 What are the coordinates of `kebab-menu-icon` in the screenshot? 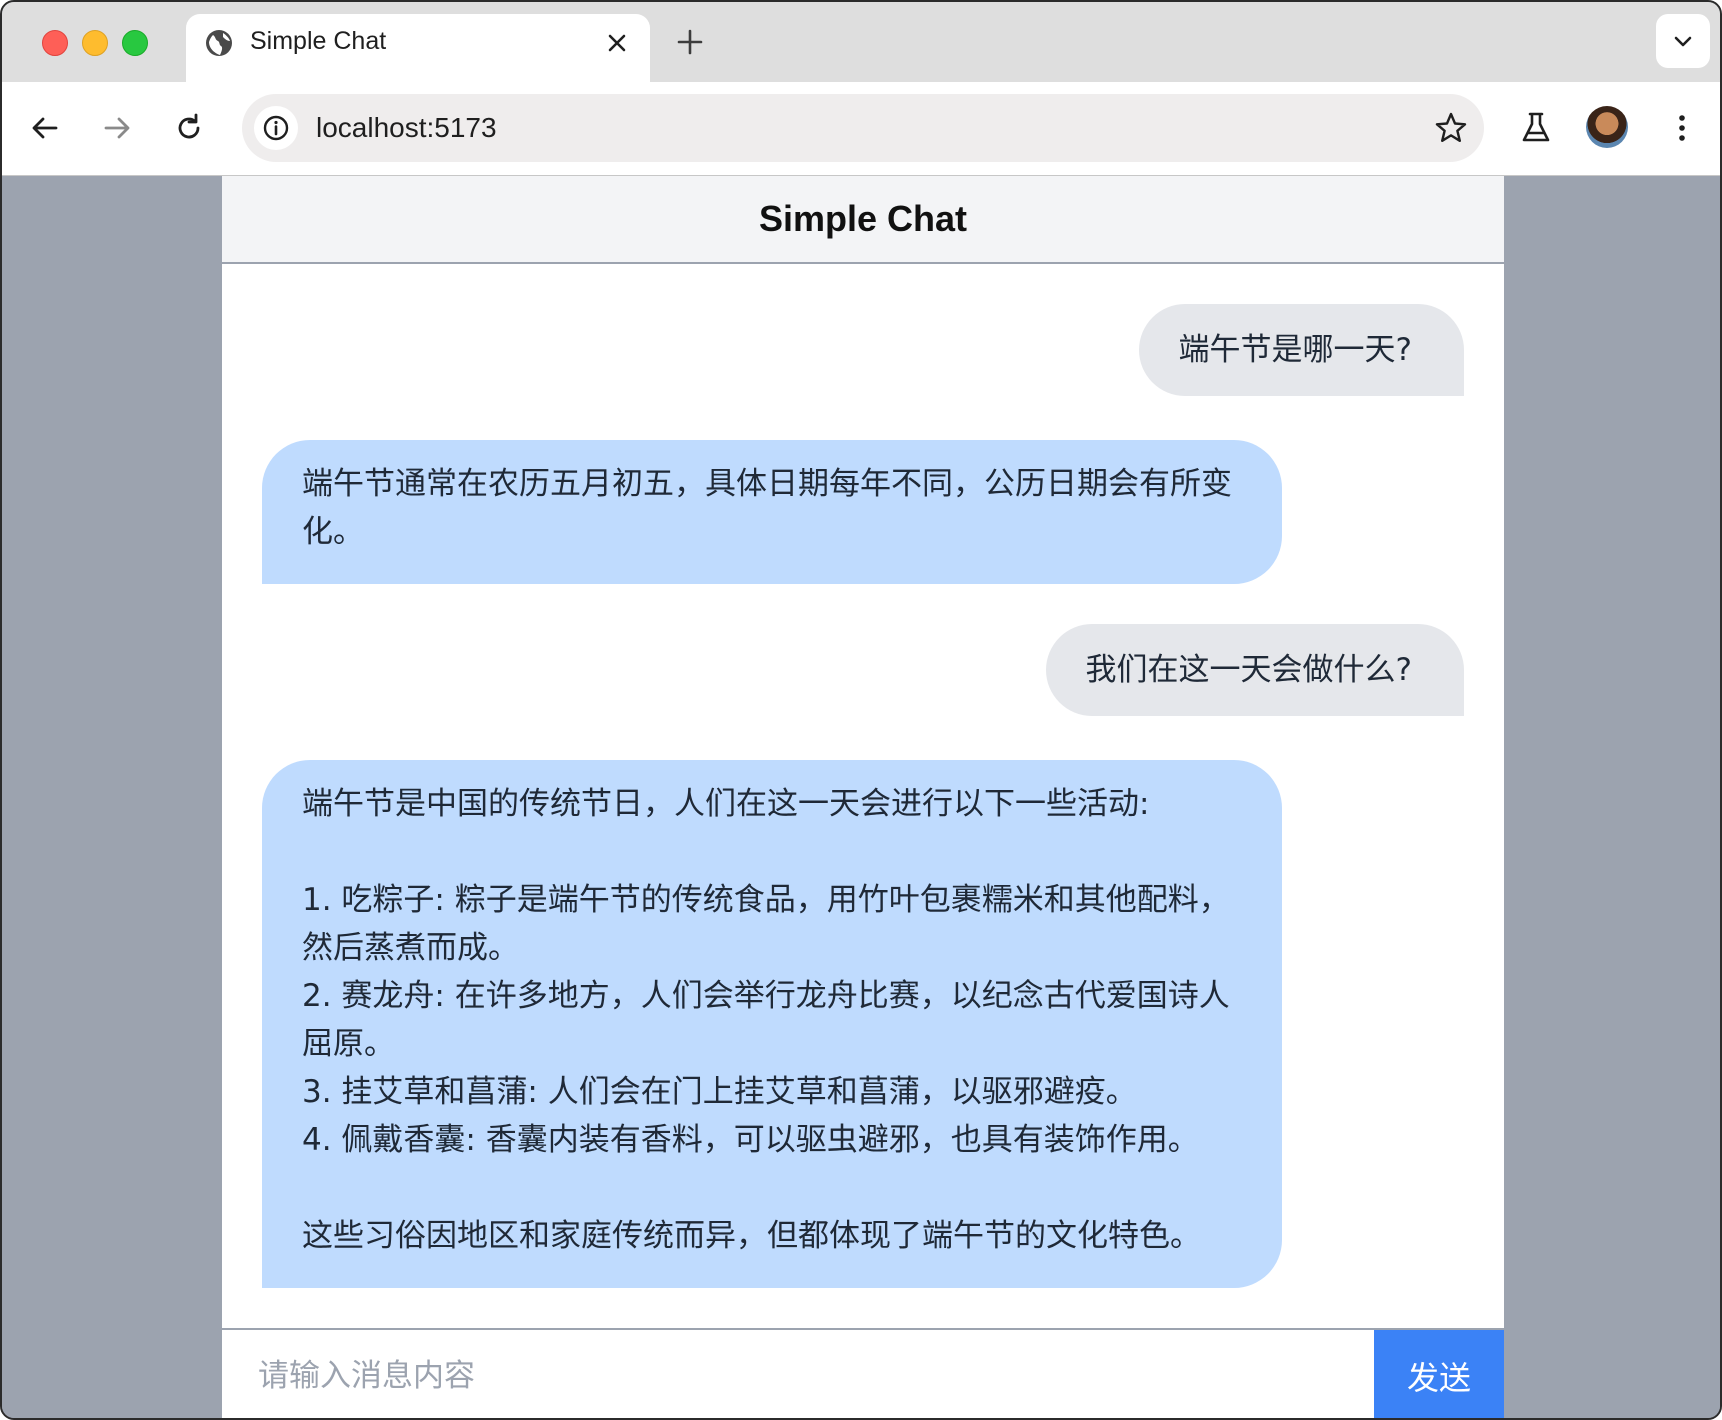 It's located at (1682, 128).